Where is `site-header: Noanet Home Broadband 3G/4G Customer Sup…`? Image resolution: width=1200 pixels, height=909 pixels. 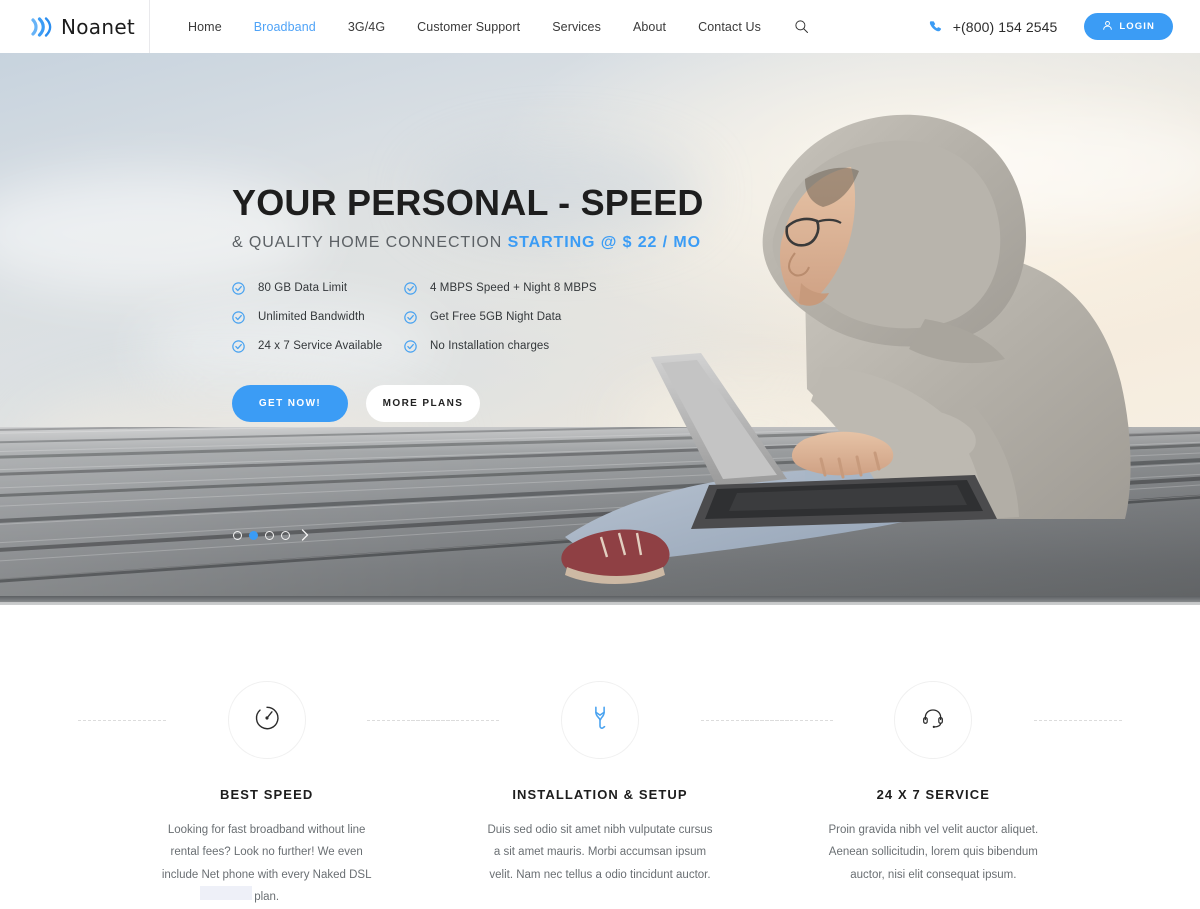 site-header: Noanet Home Broadband 3G/4G Customer Sup… is located at coordinates (600, 26).